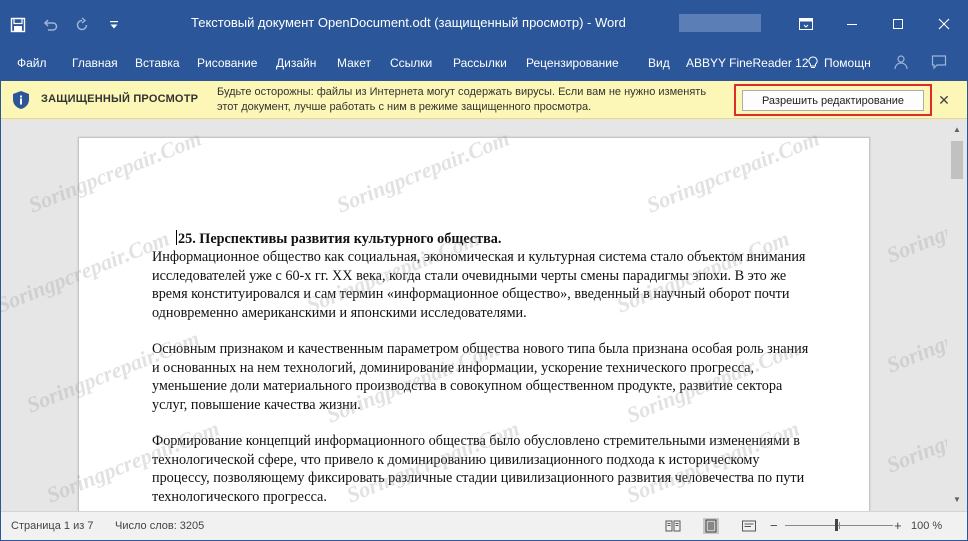  What do you see at coordinates (52, 526) in the screenshot?
I see `page-counter: Страница 1 из 7` at bounding box center [52, 526].